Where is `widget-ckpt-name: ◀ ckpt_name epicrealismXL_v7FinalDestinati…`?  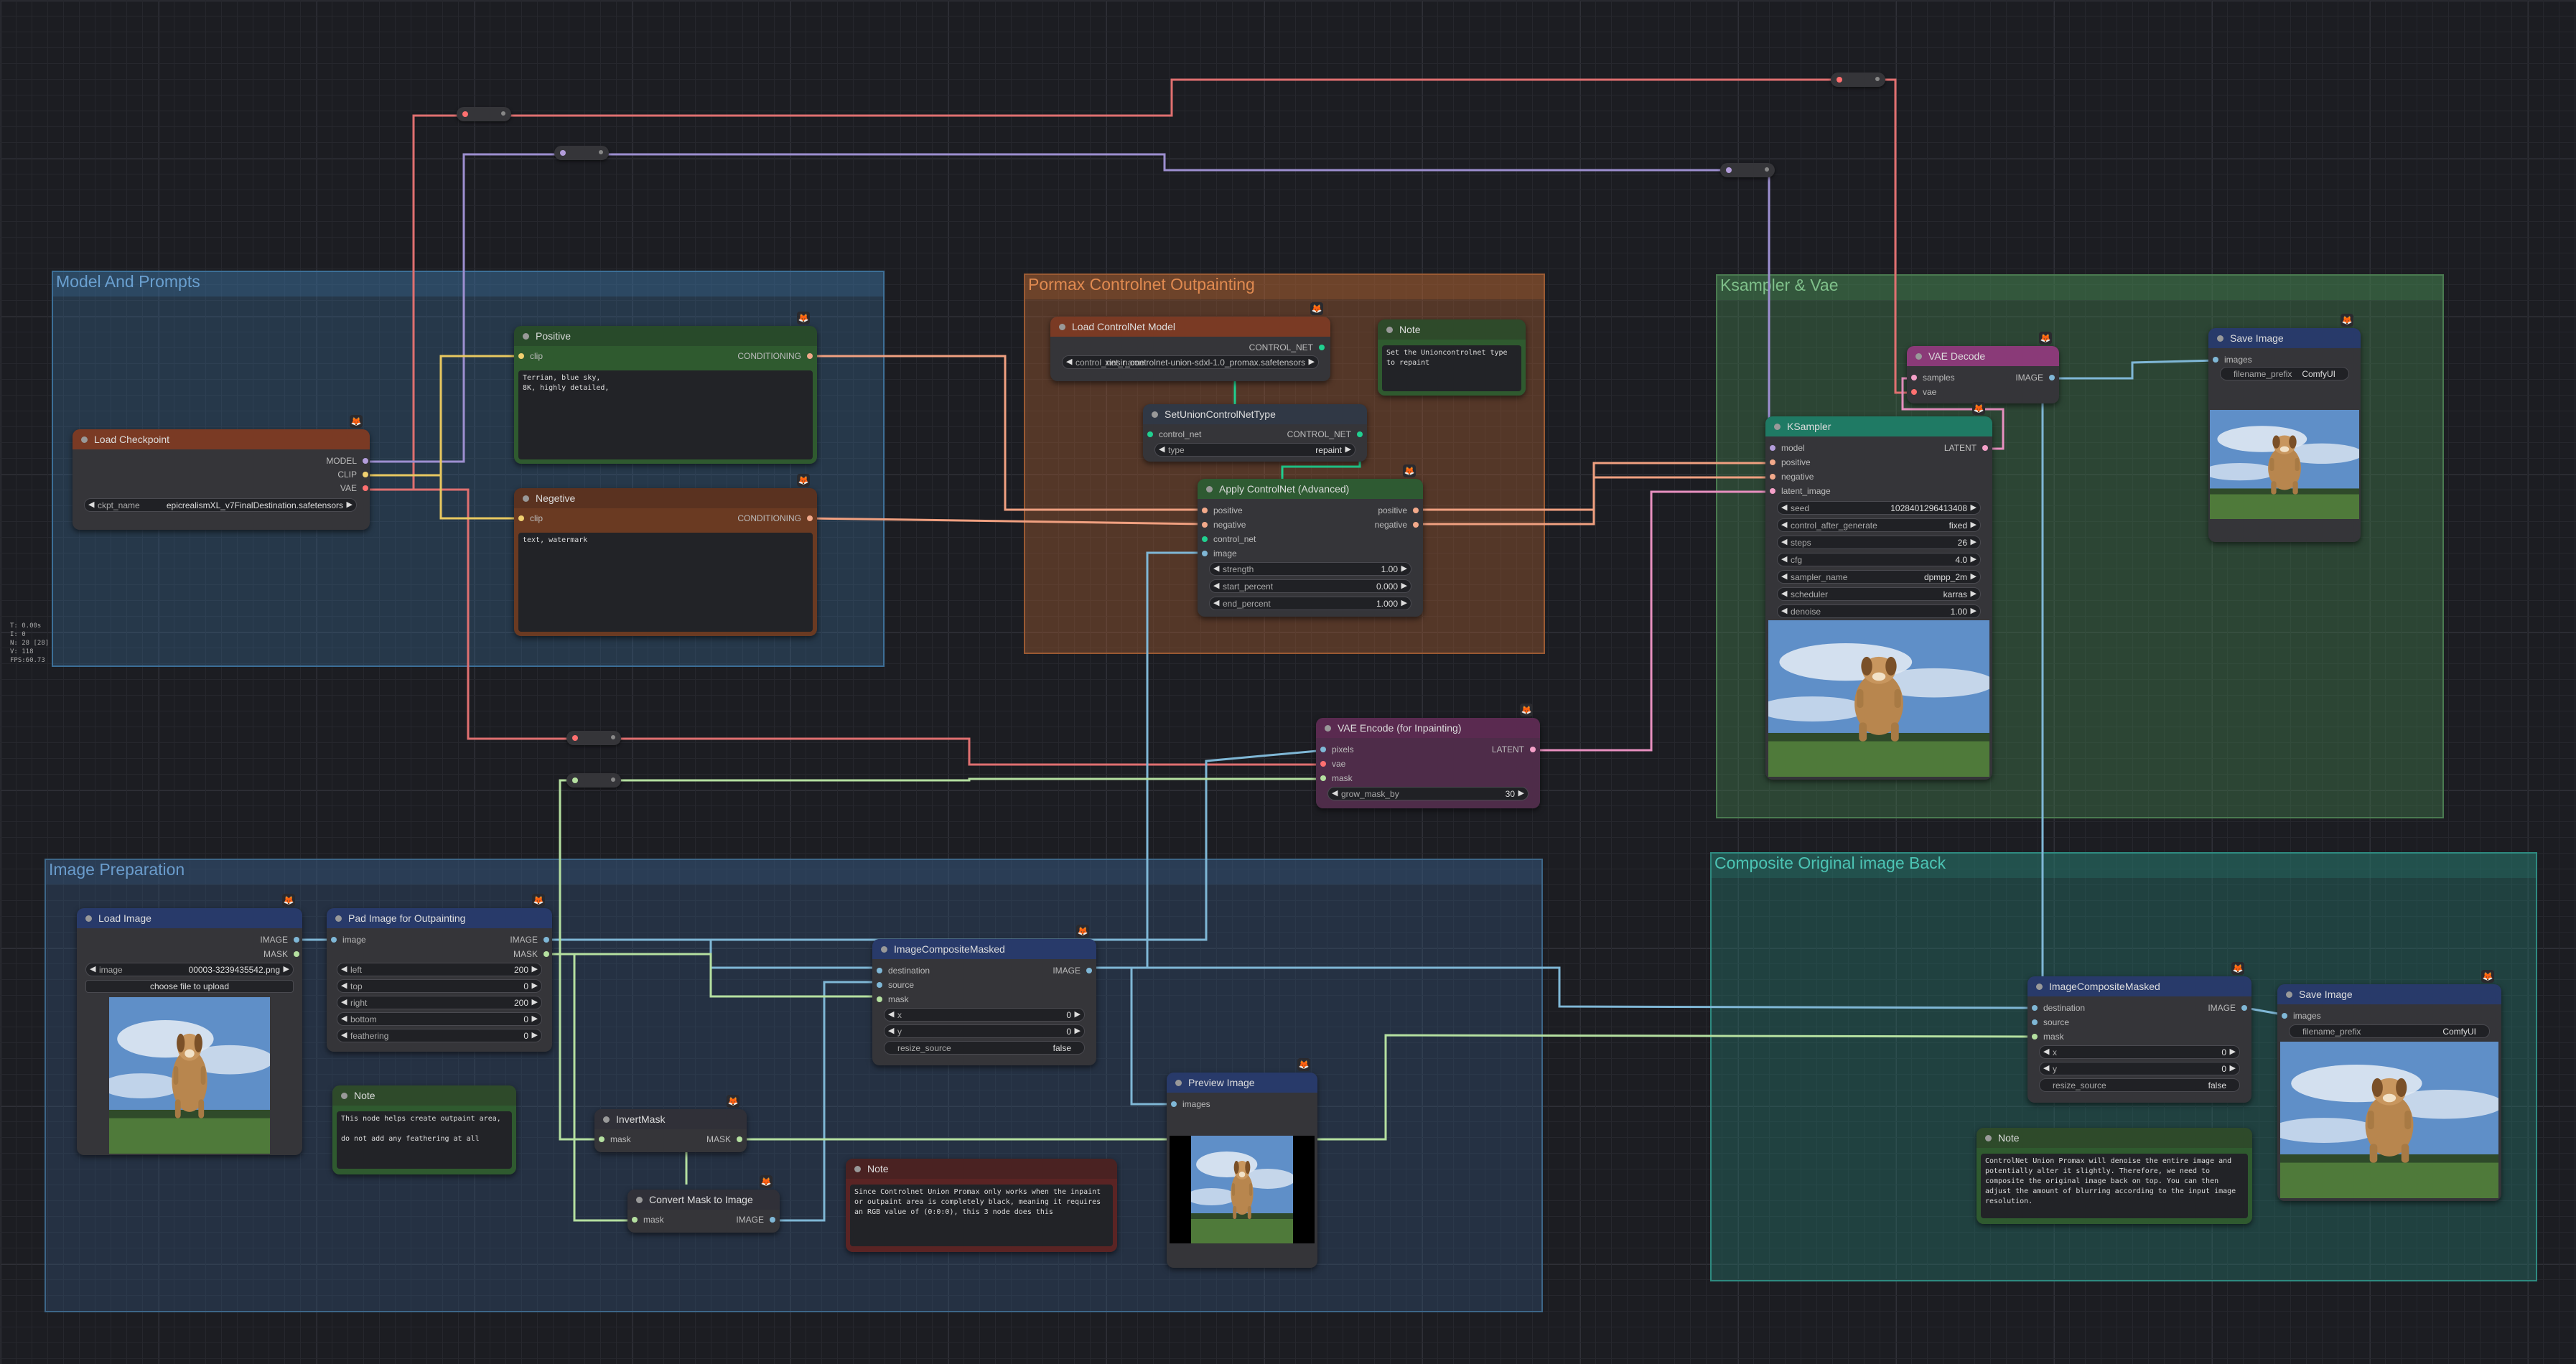
widget-ckpt-name: ◀ ckpt_name epicrealismXL_v7FinalDestinati… is located at coordinates (220, 505).